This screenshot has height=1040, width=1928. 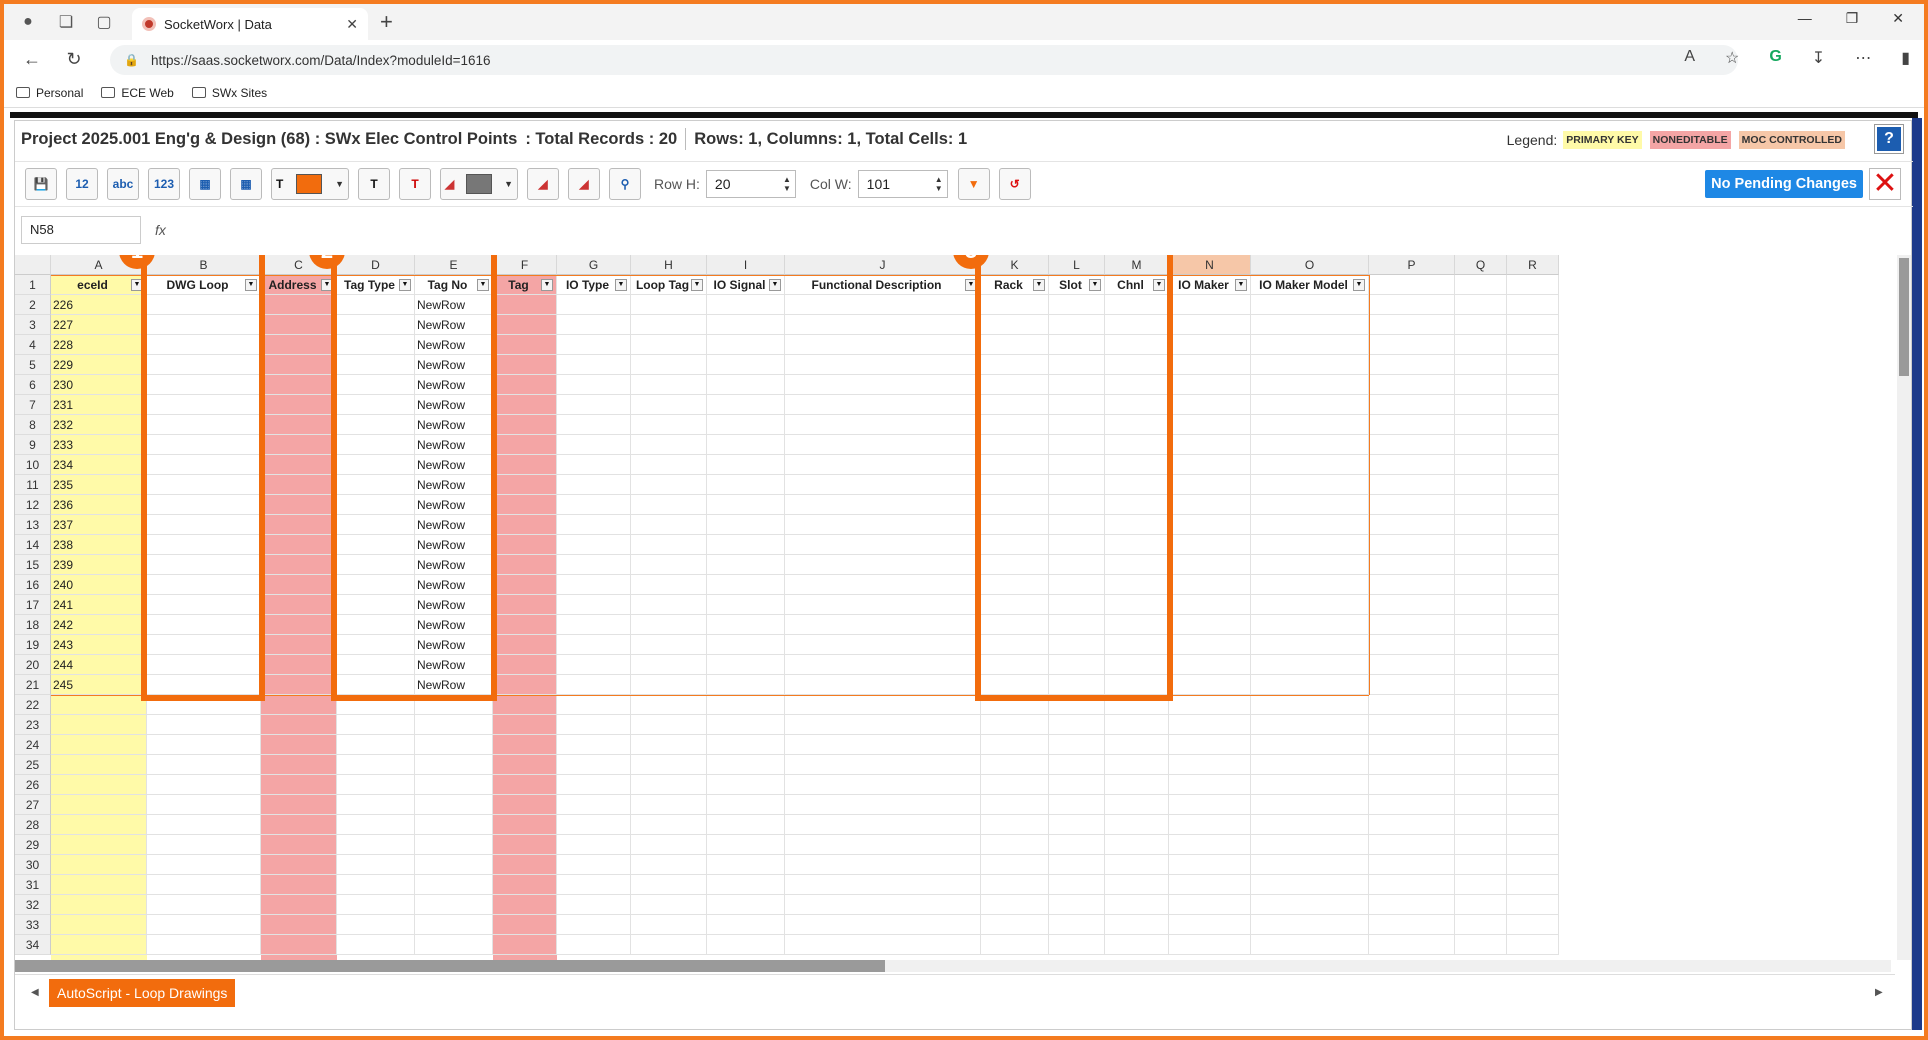 I want to click on row-header: 11, so click(x=33, y=485).